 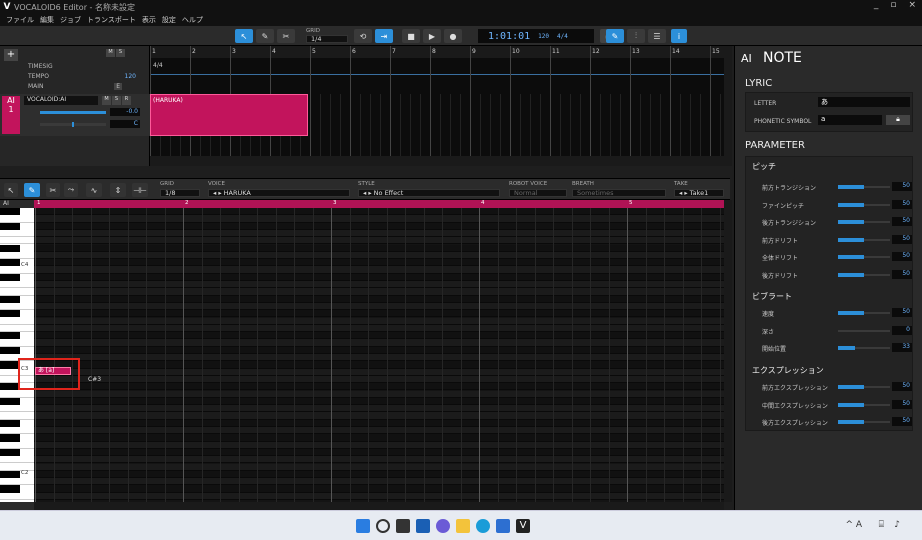 What do you see at coordinates (728, 351) in the screenshot?
I see `editor-vscroll` at bounding box center [728, 351].